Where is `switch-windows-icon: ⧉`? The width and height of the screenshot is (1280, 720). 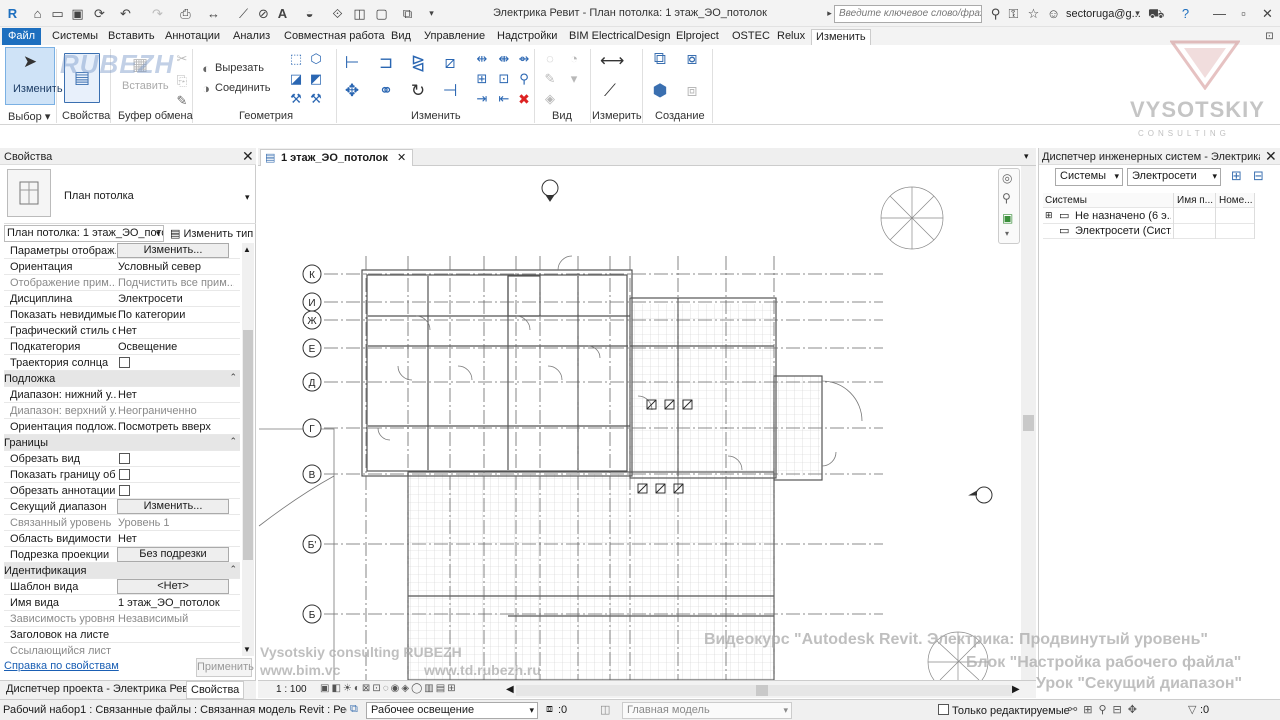 switch-windows-icon: ⧉ is located at coordinates (407, 13).